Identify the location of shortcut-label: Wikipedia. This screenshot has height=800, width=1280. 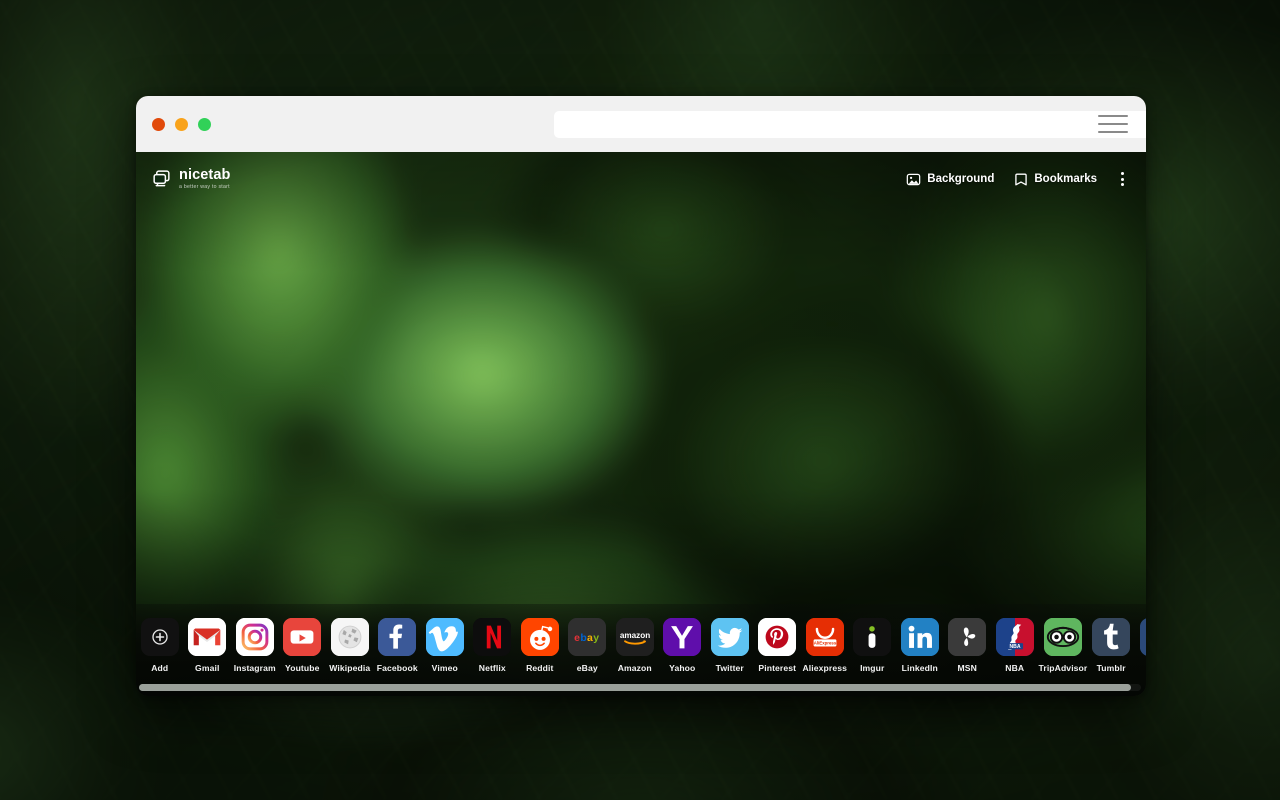
(350, 668).